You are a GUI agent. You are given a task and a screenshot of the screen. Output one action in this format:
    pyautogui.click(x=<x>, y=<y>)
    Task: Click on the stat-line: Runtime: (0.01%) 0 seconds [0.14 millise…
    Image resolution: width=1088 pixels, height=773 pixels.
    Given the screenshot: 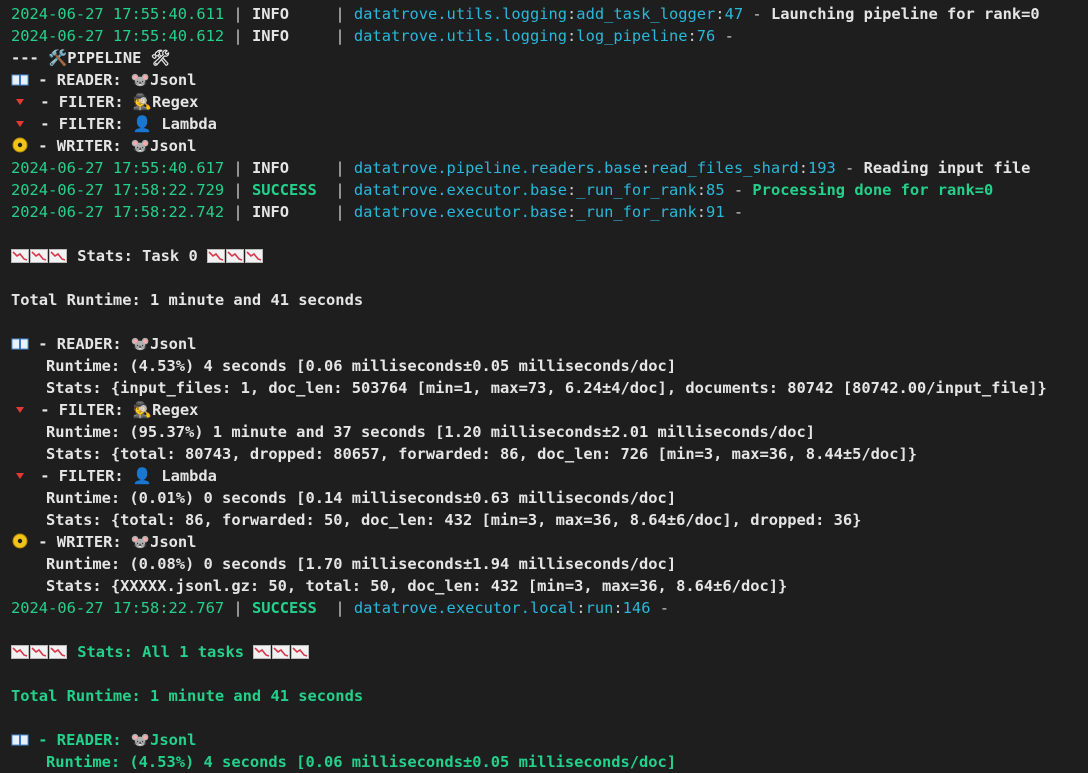 What is the action you would take?
    pyautogui.click(x=361, y=498)
    